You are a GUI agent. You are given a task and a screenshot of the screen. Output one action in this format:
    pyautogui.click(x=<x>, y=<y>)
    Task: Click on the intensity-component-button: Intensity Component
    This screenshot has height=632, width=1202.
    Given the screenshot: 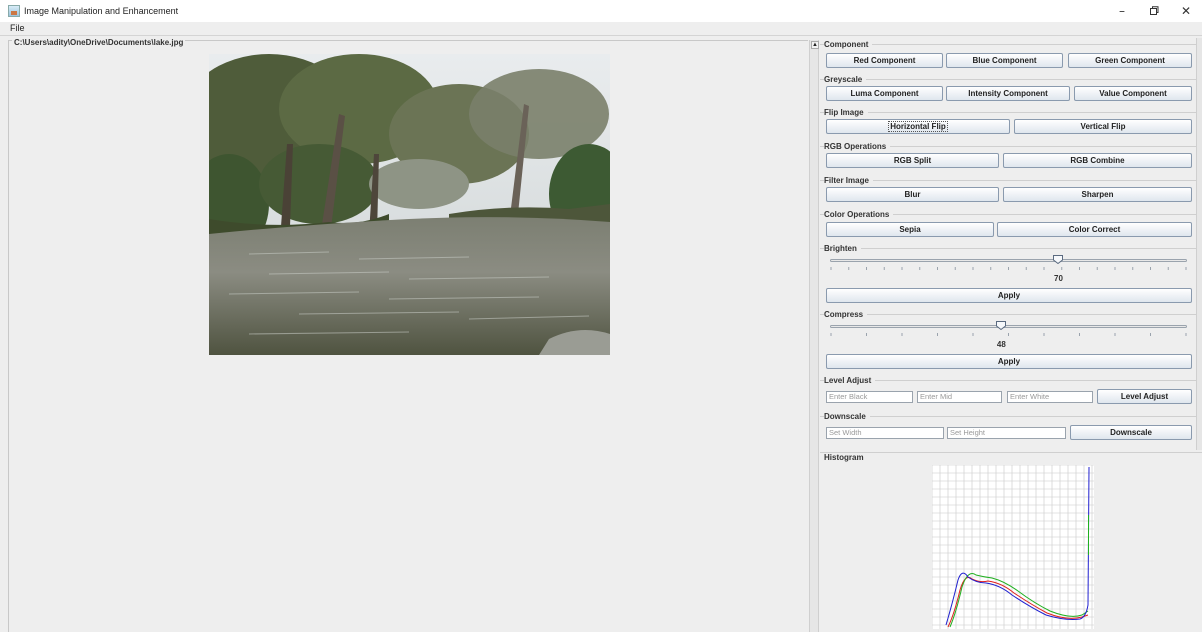 What is the action you would take?
    pyautogui.click(x=1008, y=93)
    